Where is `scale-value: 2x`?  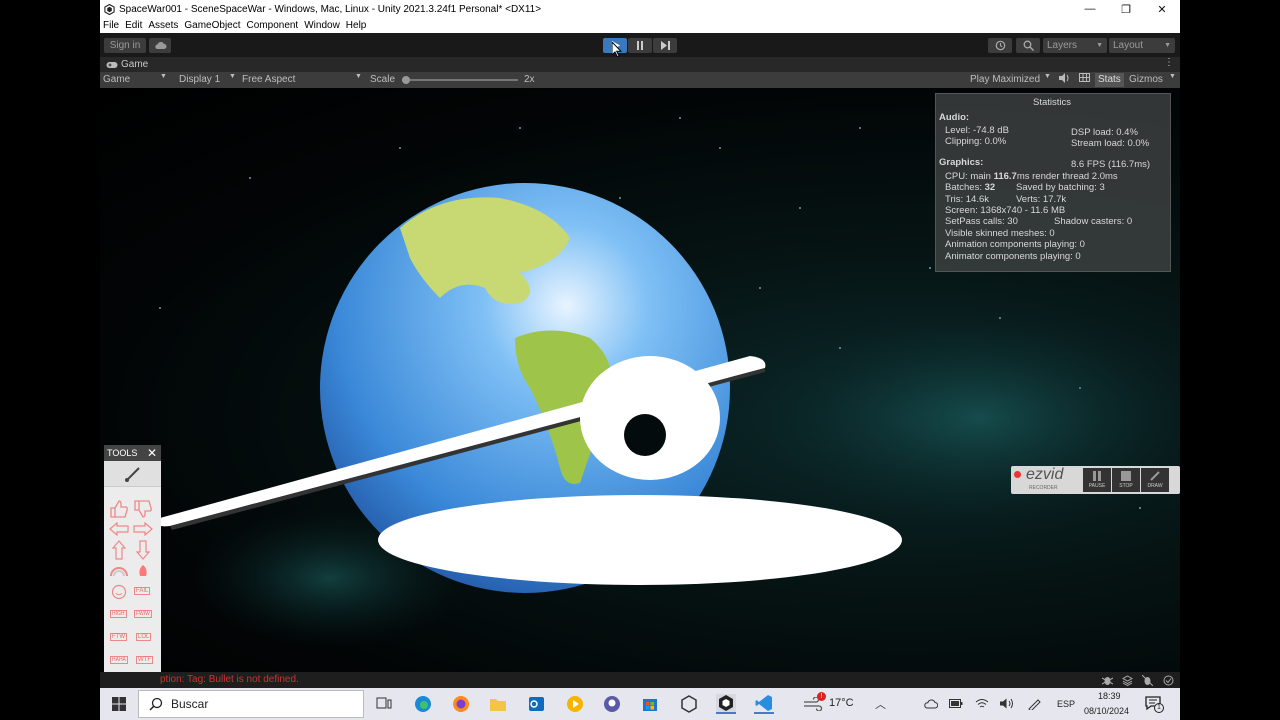
scale-value: 2x is located at coordinates (529, 79).